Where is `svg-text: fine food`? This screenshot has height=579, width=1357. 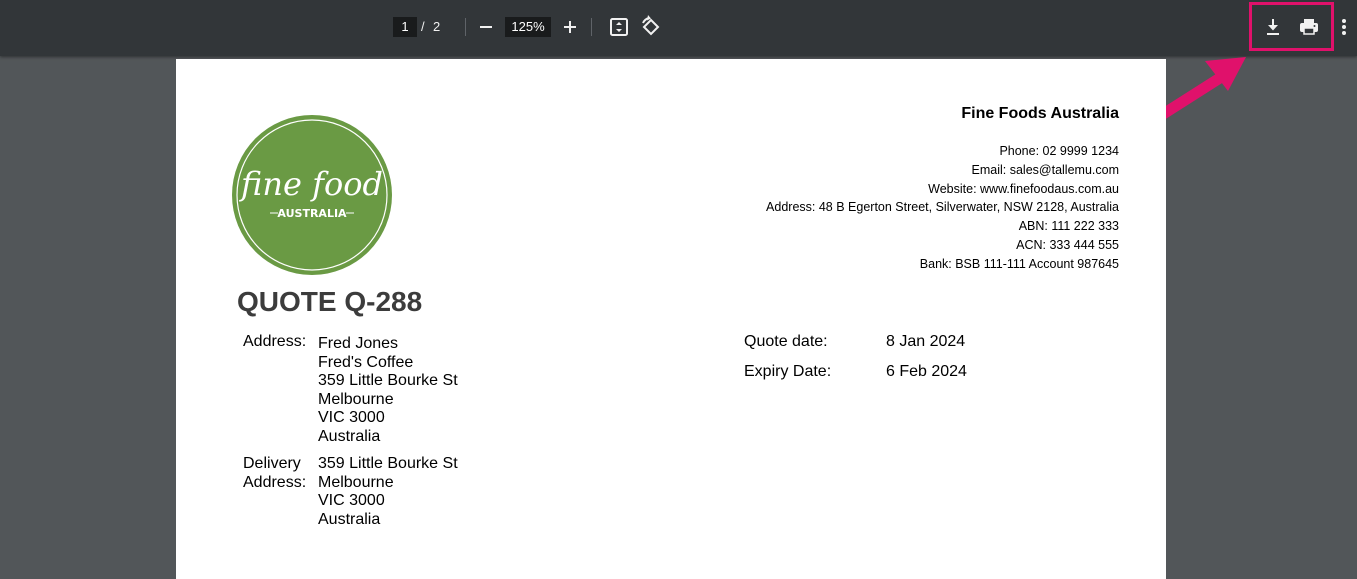
svg-text: fine food is located at coordinates (311, 184).